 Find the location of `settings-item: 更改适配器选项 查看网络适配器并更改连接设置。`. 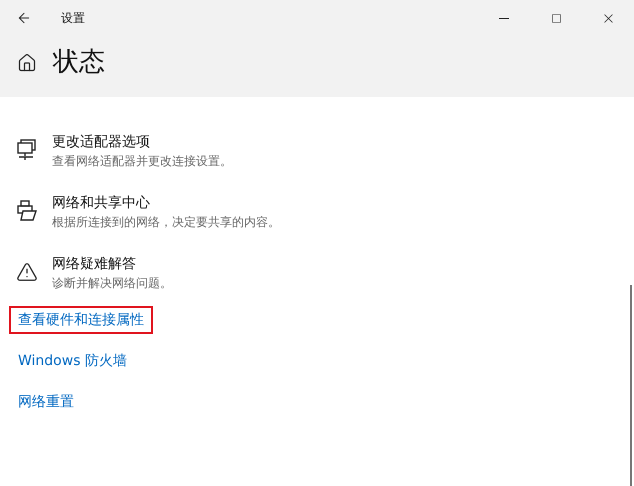

settings-item: 更改适配器选项 查看网络适配器并更改连接设置。 is located at coordinates (317, 151).